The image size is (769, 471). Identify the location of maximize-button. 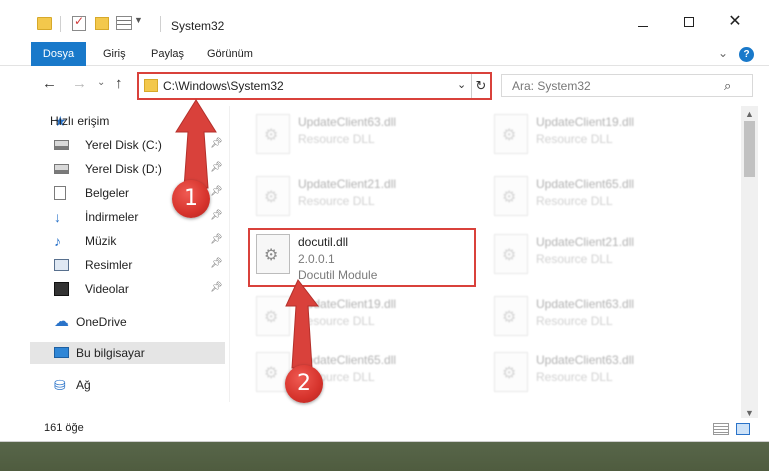
(689, 22).